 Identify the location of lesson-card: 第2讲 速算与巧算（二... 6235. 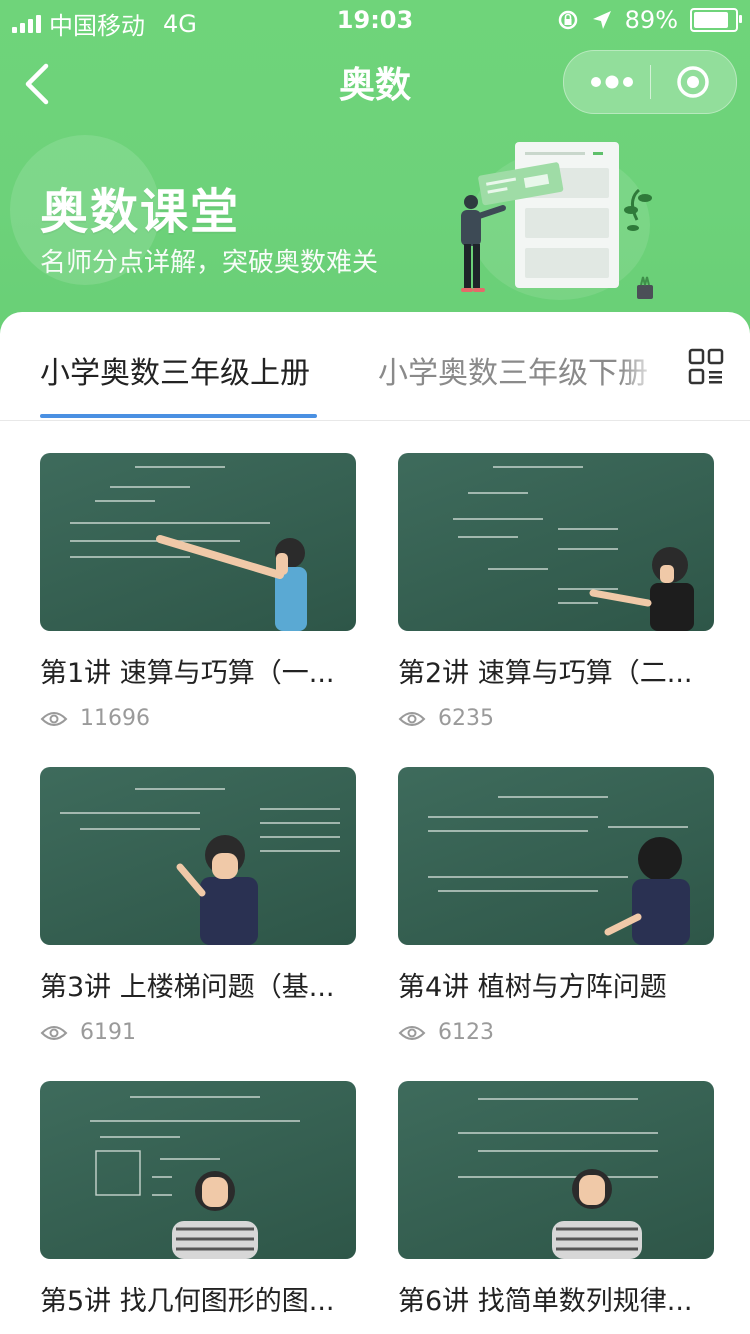
(556, 592).